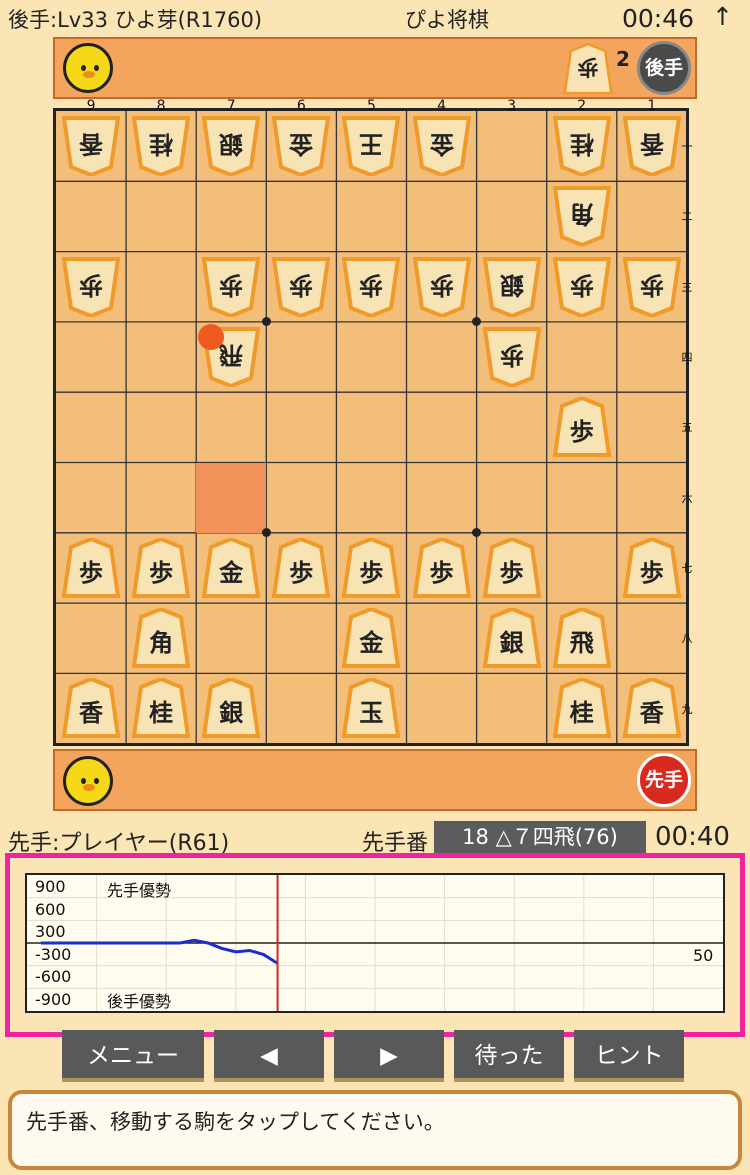  Describe the element at coordinates (50, 909) in the screenshot. I see `y-tick-label: 600` at that location.